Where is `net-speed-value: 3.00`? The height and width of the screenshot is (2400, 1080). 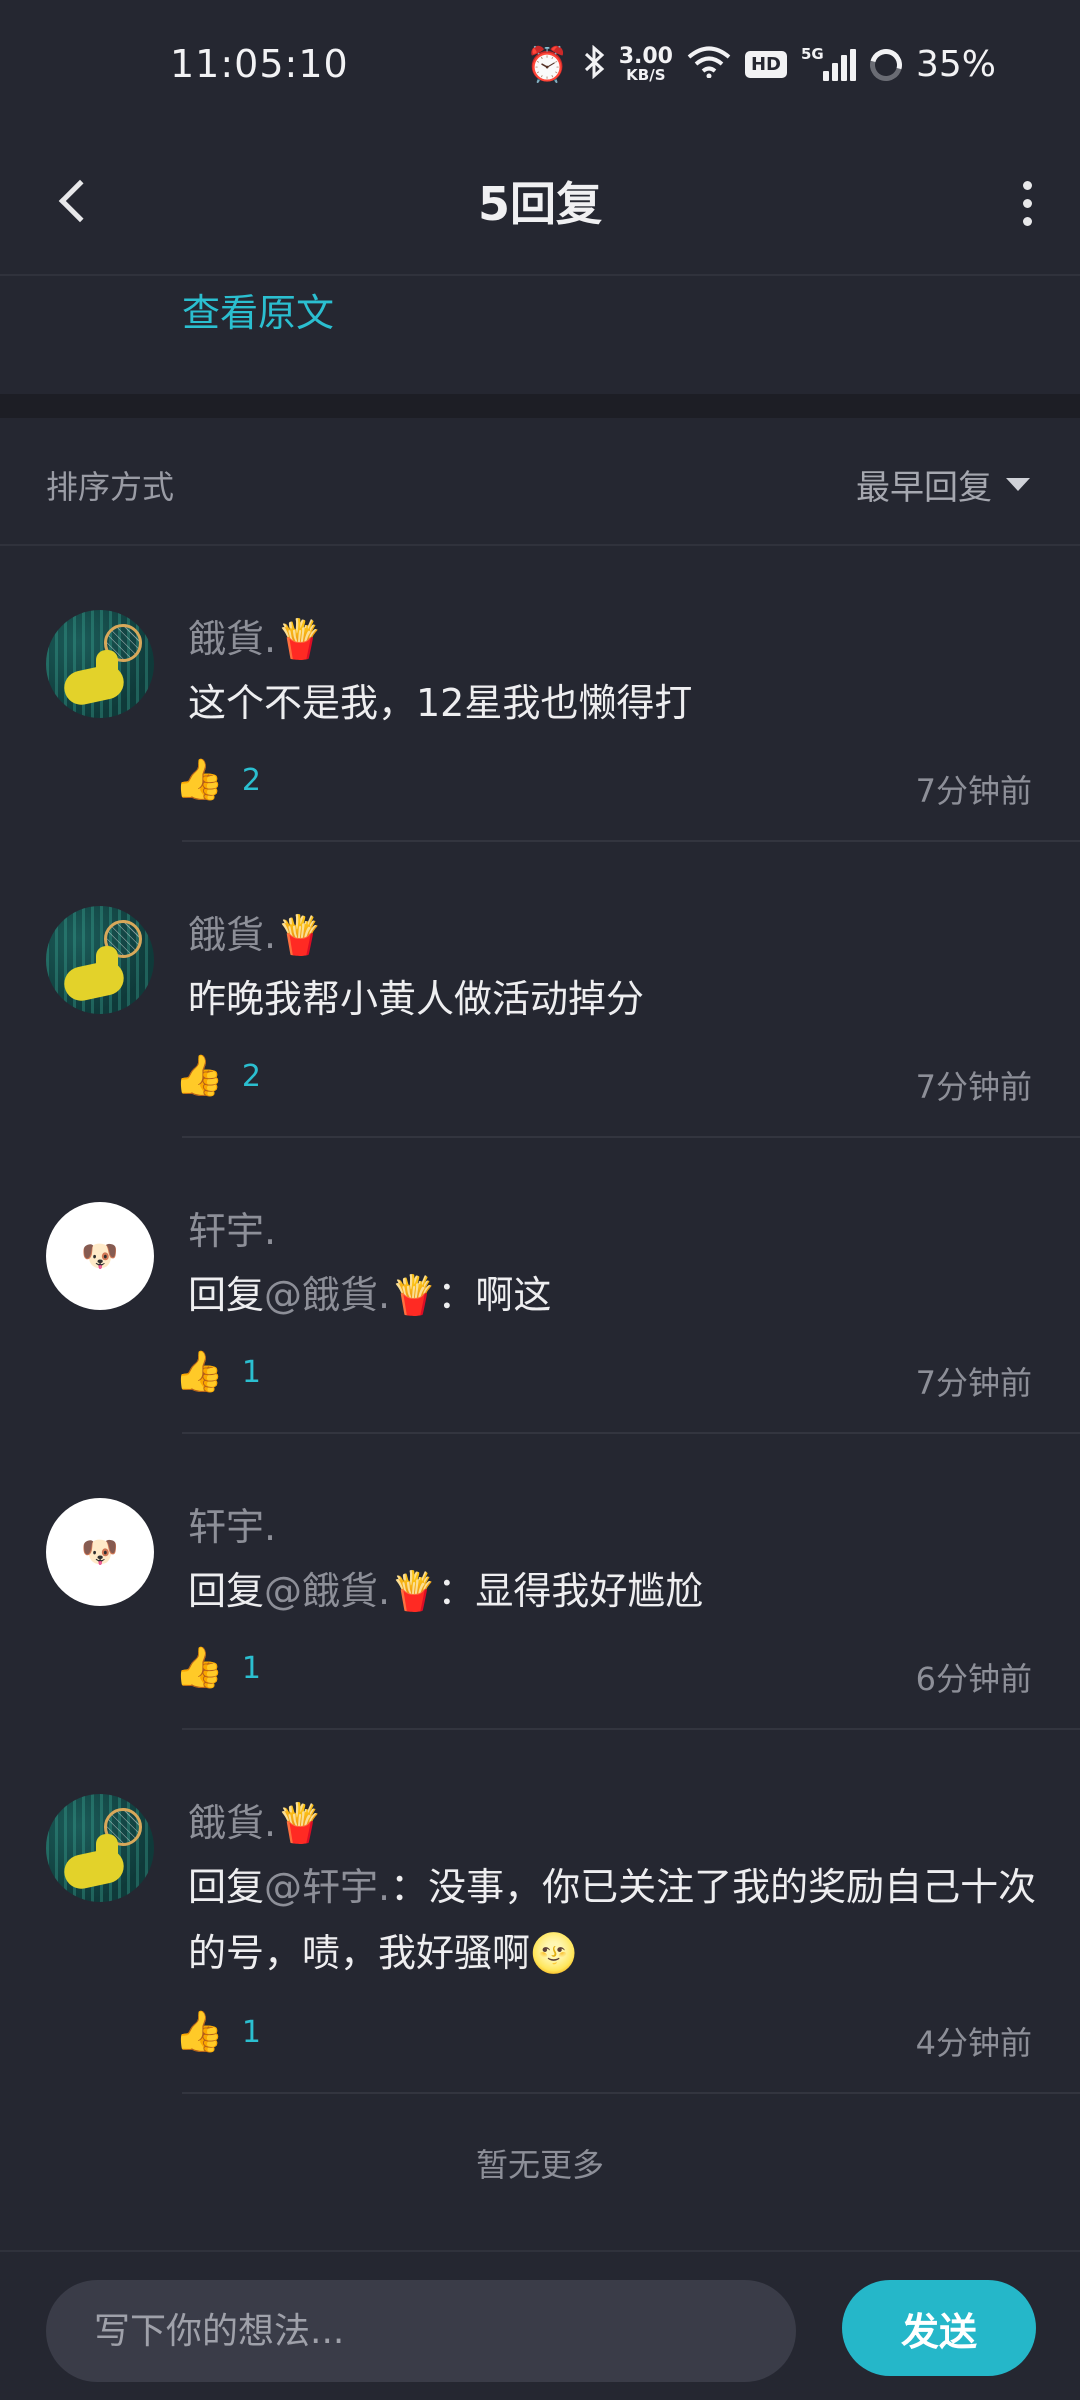
net-speed-value: 3.00 is located at coordinates (645, 56).